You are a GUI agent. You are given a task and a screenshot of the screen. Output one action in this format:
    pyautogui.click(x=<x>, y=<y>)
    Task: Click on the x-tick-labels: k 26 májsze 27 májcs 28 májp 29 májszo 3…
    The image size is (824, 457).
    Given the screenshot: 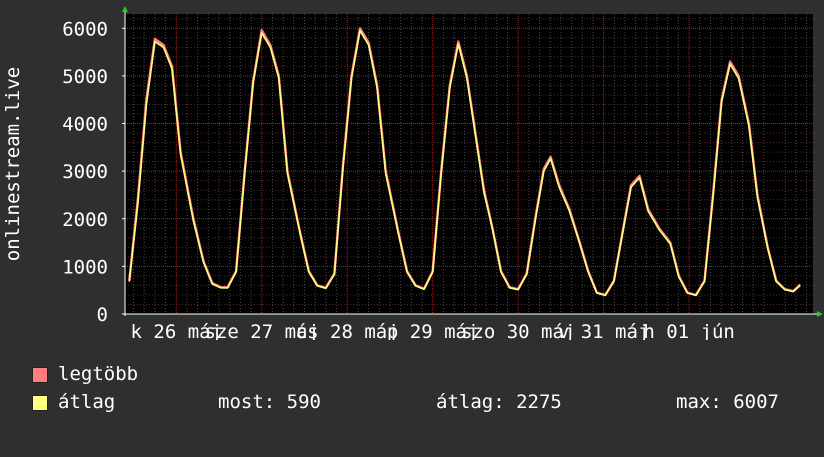 What is the action you would take?
    pyautogui.click(x=433, y=330)
    